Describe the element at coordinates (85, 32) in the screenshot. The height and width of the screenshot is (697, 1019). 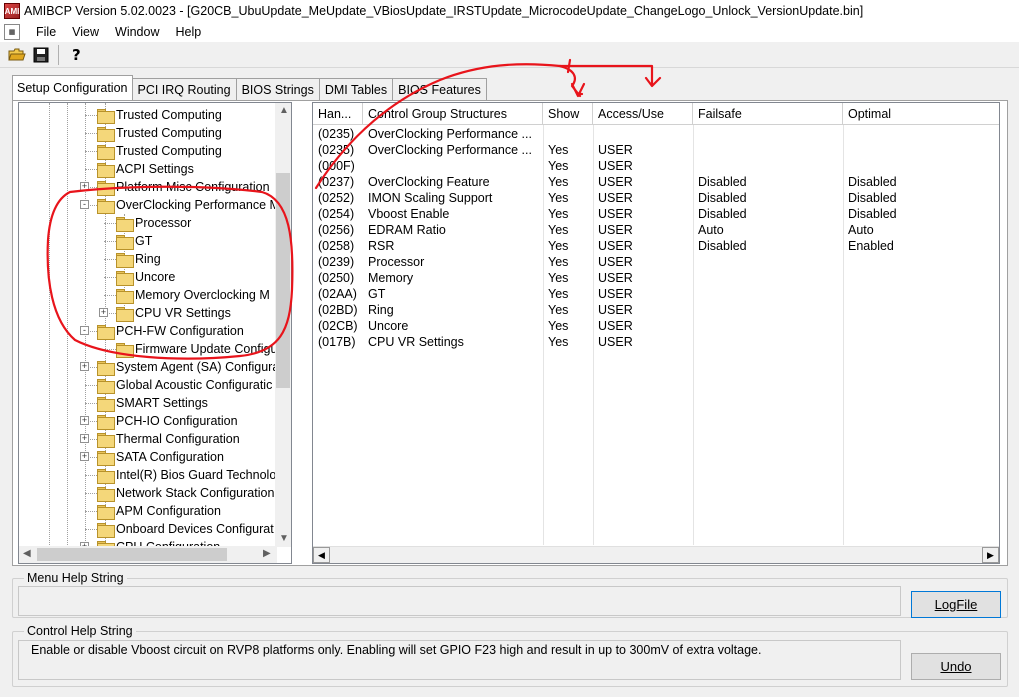
I see `menu-view: View` at that location.